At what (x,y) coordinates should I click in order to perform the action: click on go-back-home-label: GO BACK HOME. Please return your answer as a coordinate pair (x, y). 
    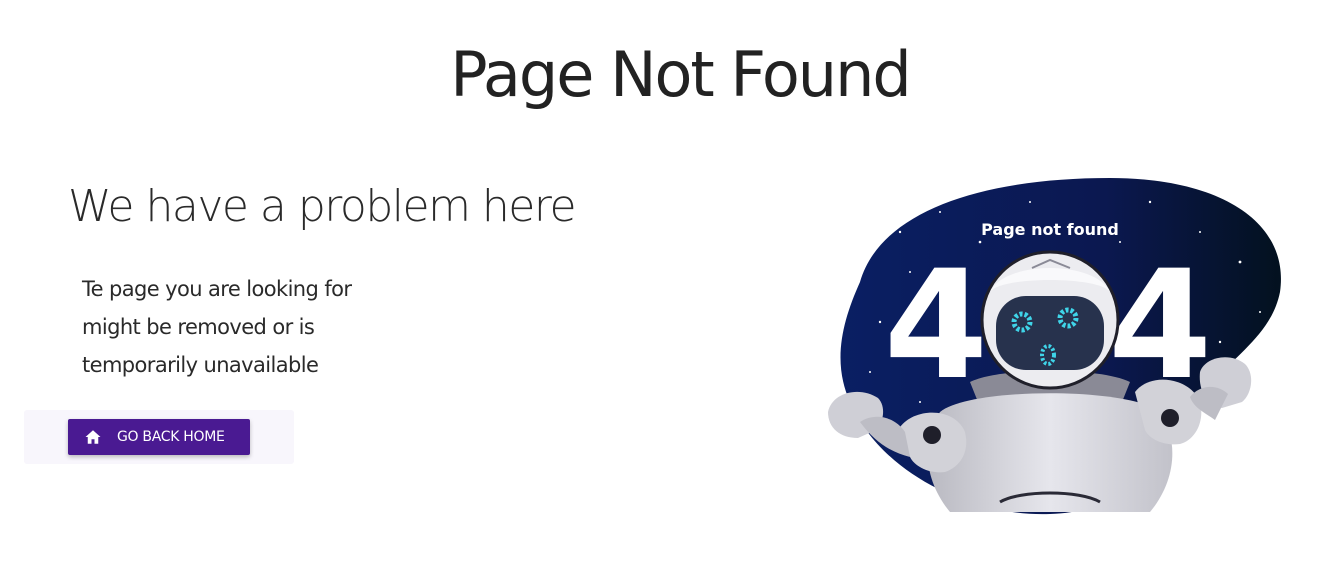
    Looking at the image, I should click on (171, 437).